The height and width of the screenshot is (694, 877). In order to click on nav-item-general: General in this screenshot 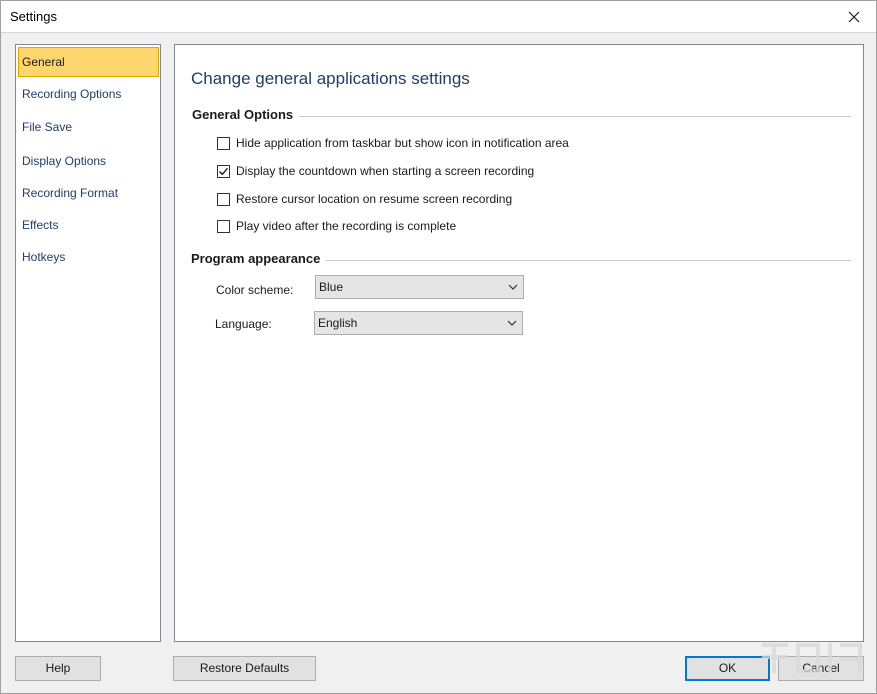, I will do `click(88, 62)`.